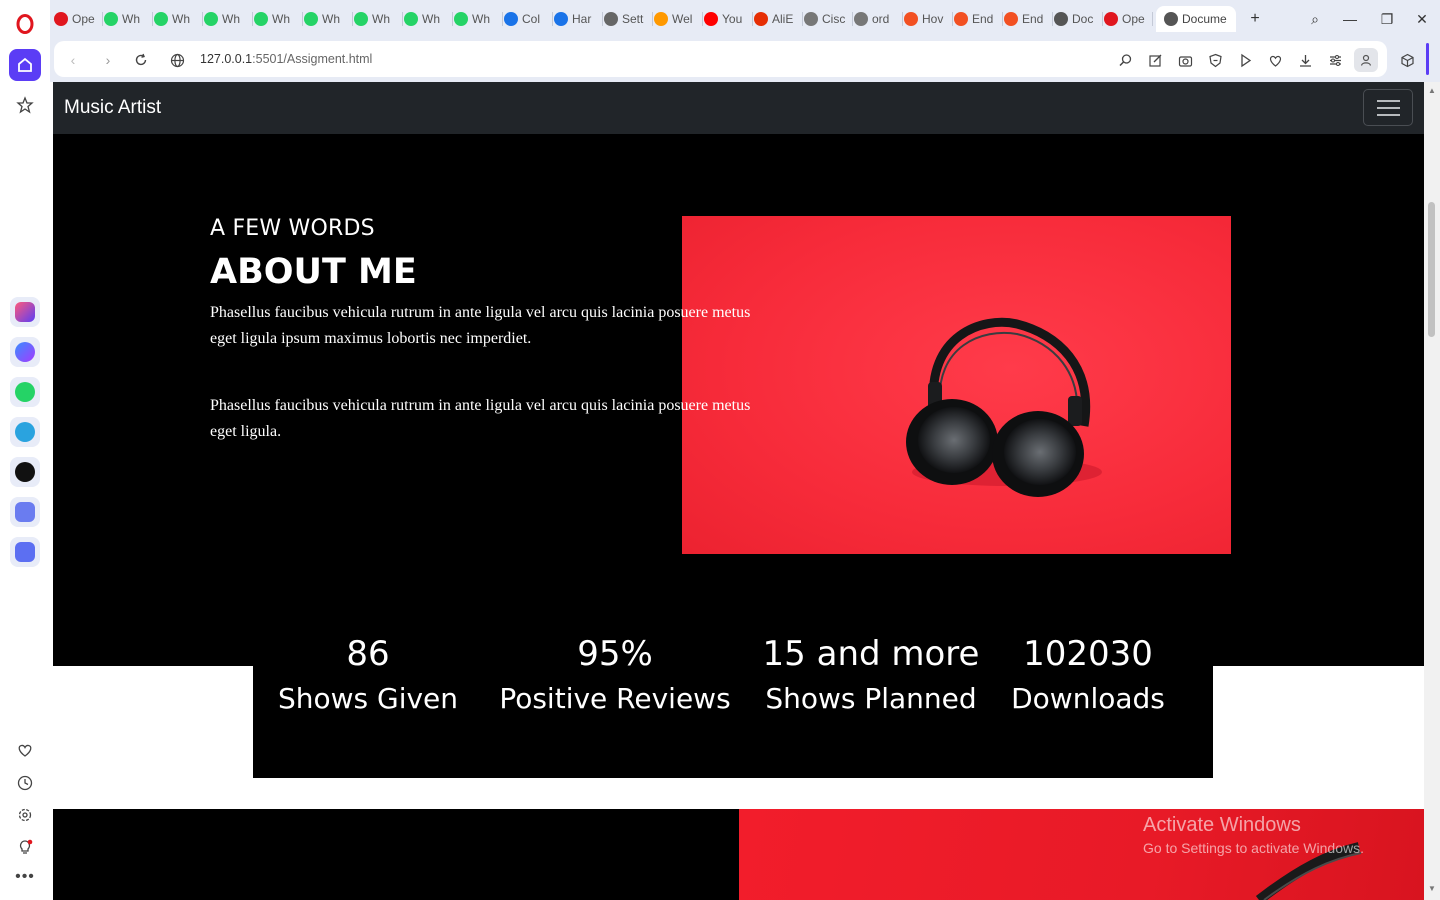 The image size is (1440, 900). Describe the element at coordinates (312, 59) in the screenshot. I see `url-path: :5501/Assigment.html` at that location.